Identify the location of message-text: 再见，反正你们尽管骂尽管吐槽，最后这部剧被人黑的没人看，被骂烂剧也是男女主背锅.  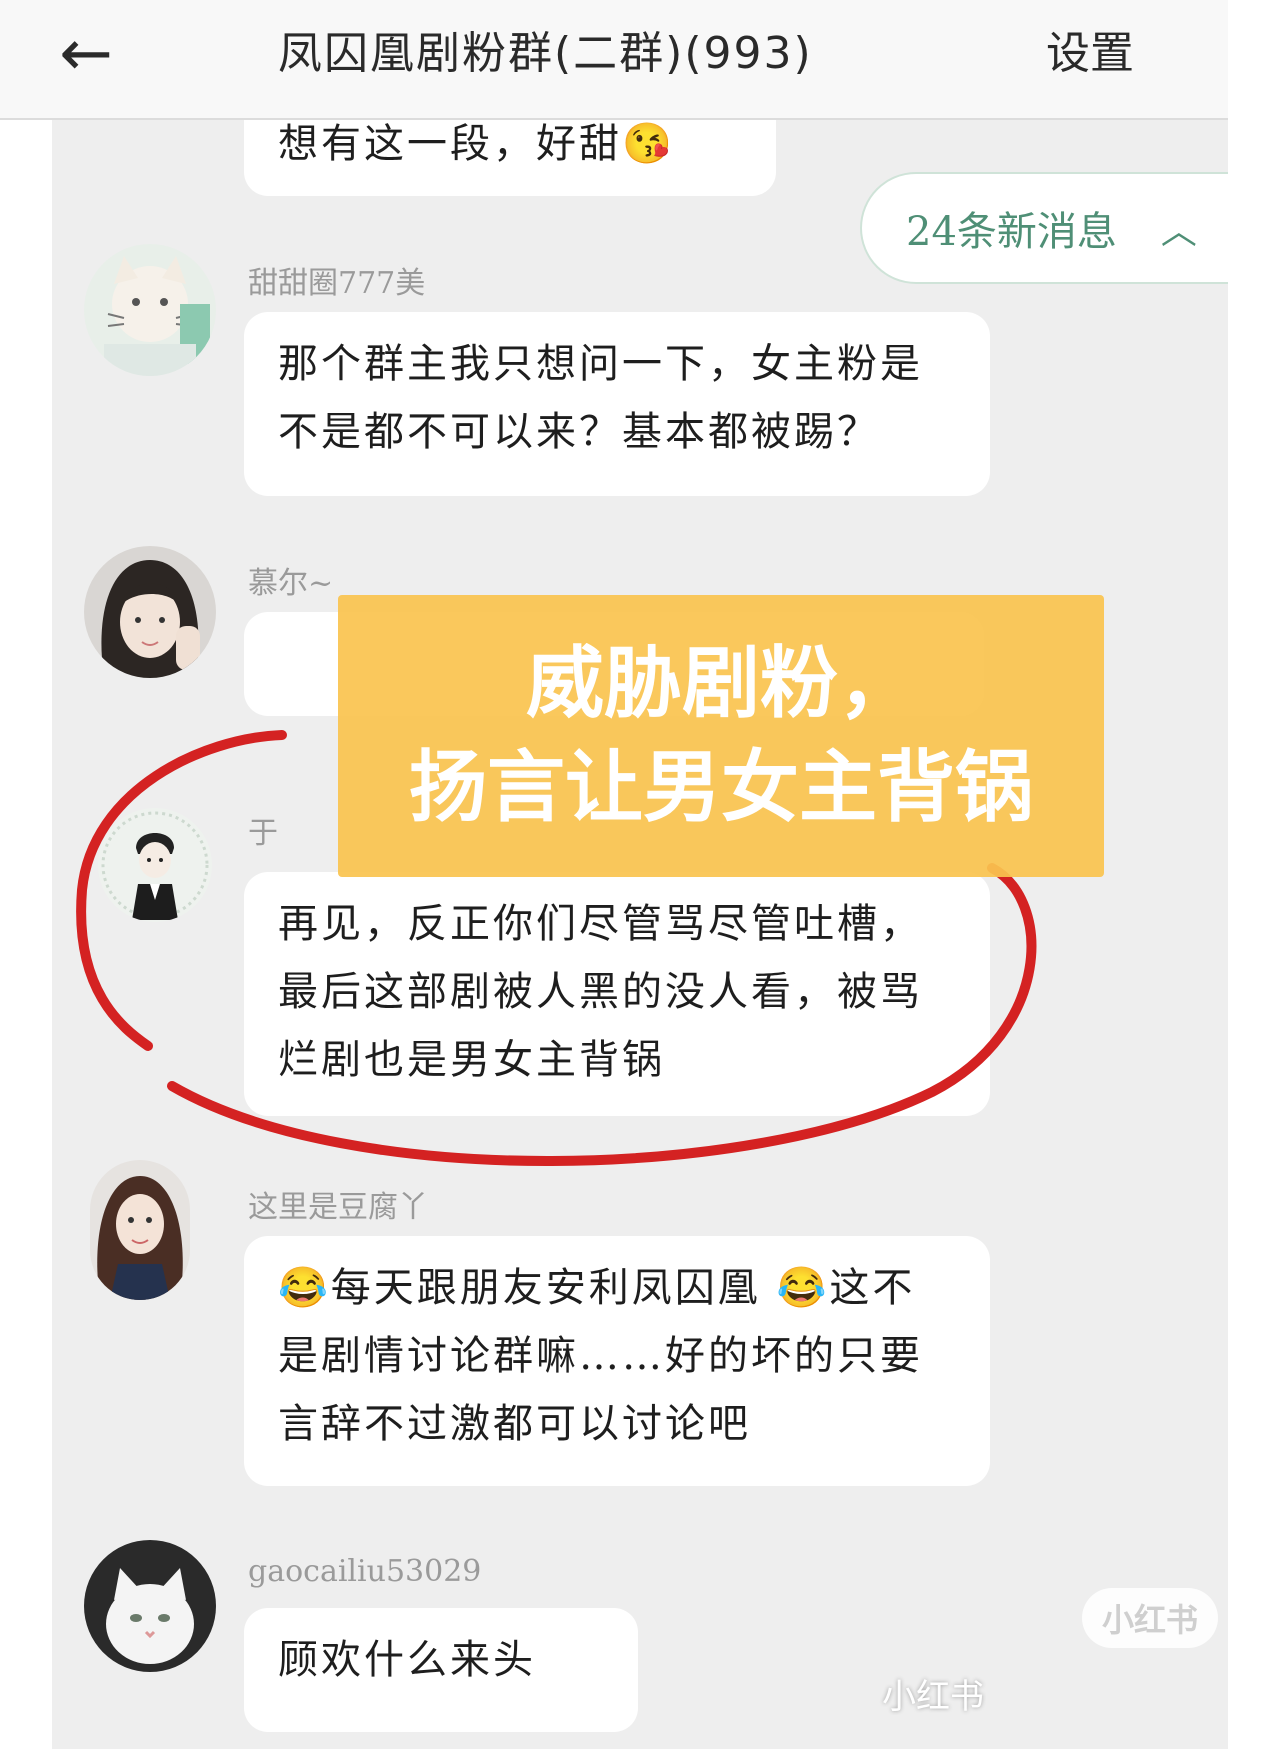
(600, 992).